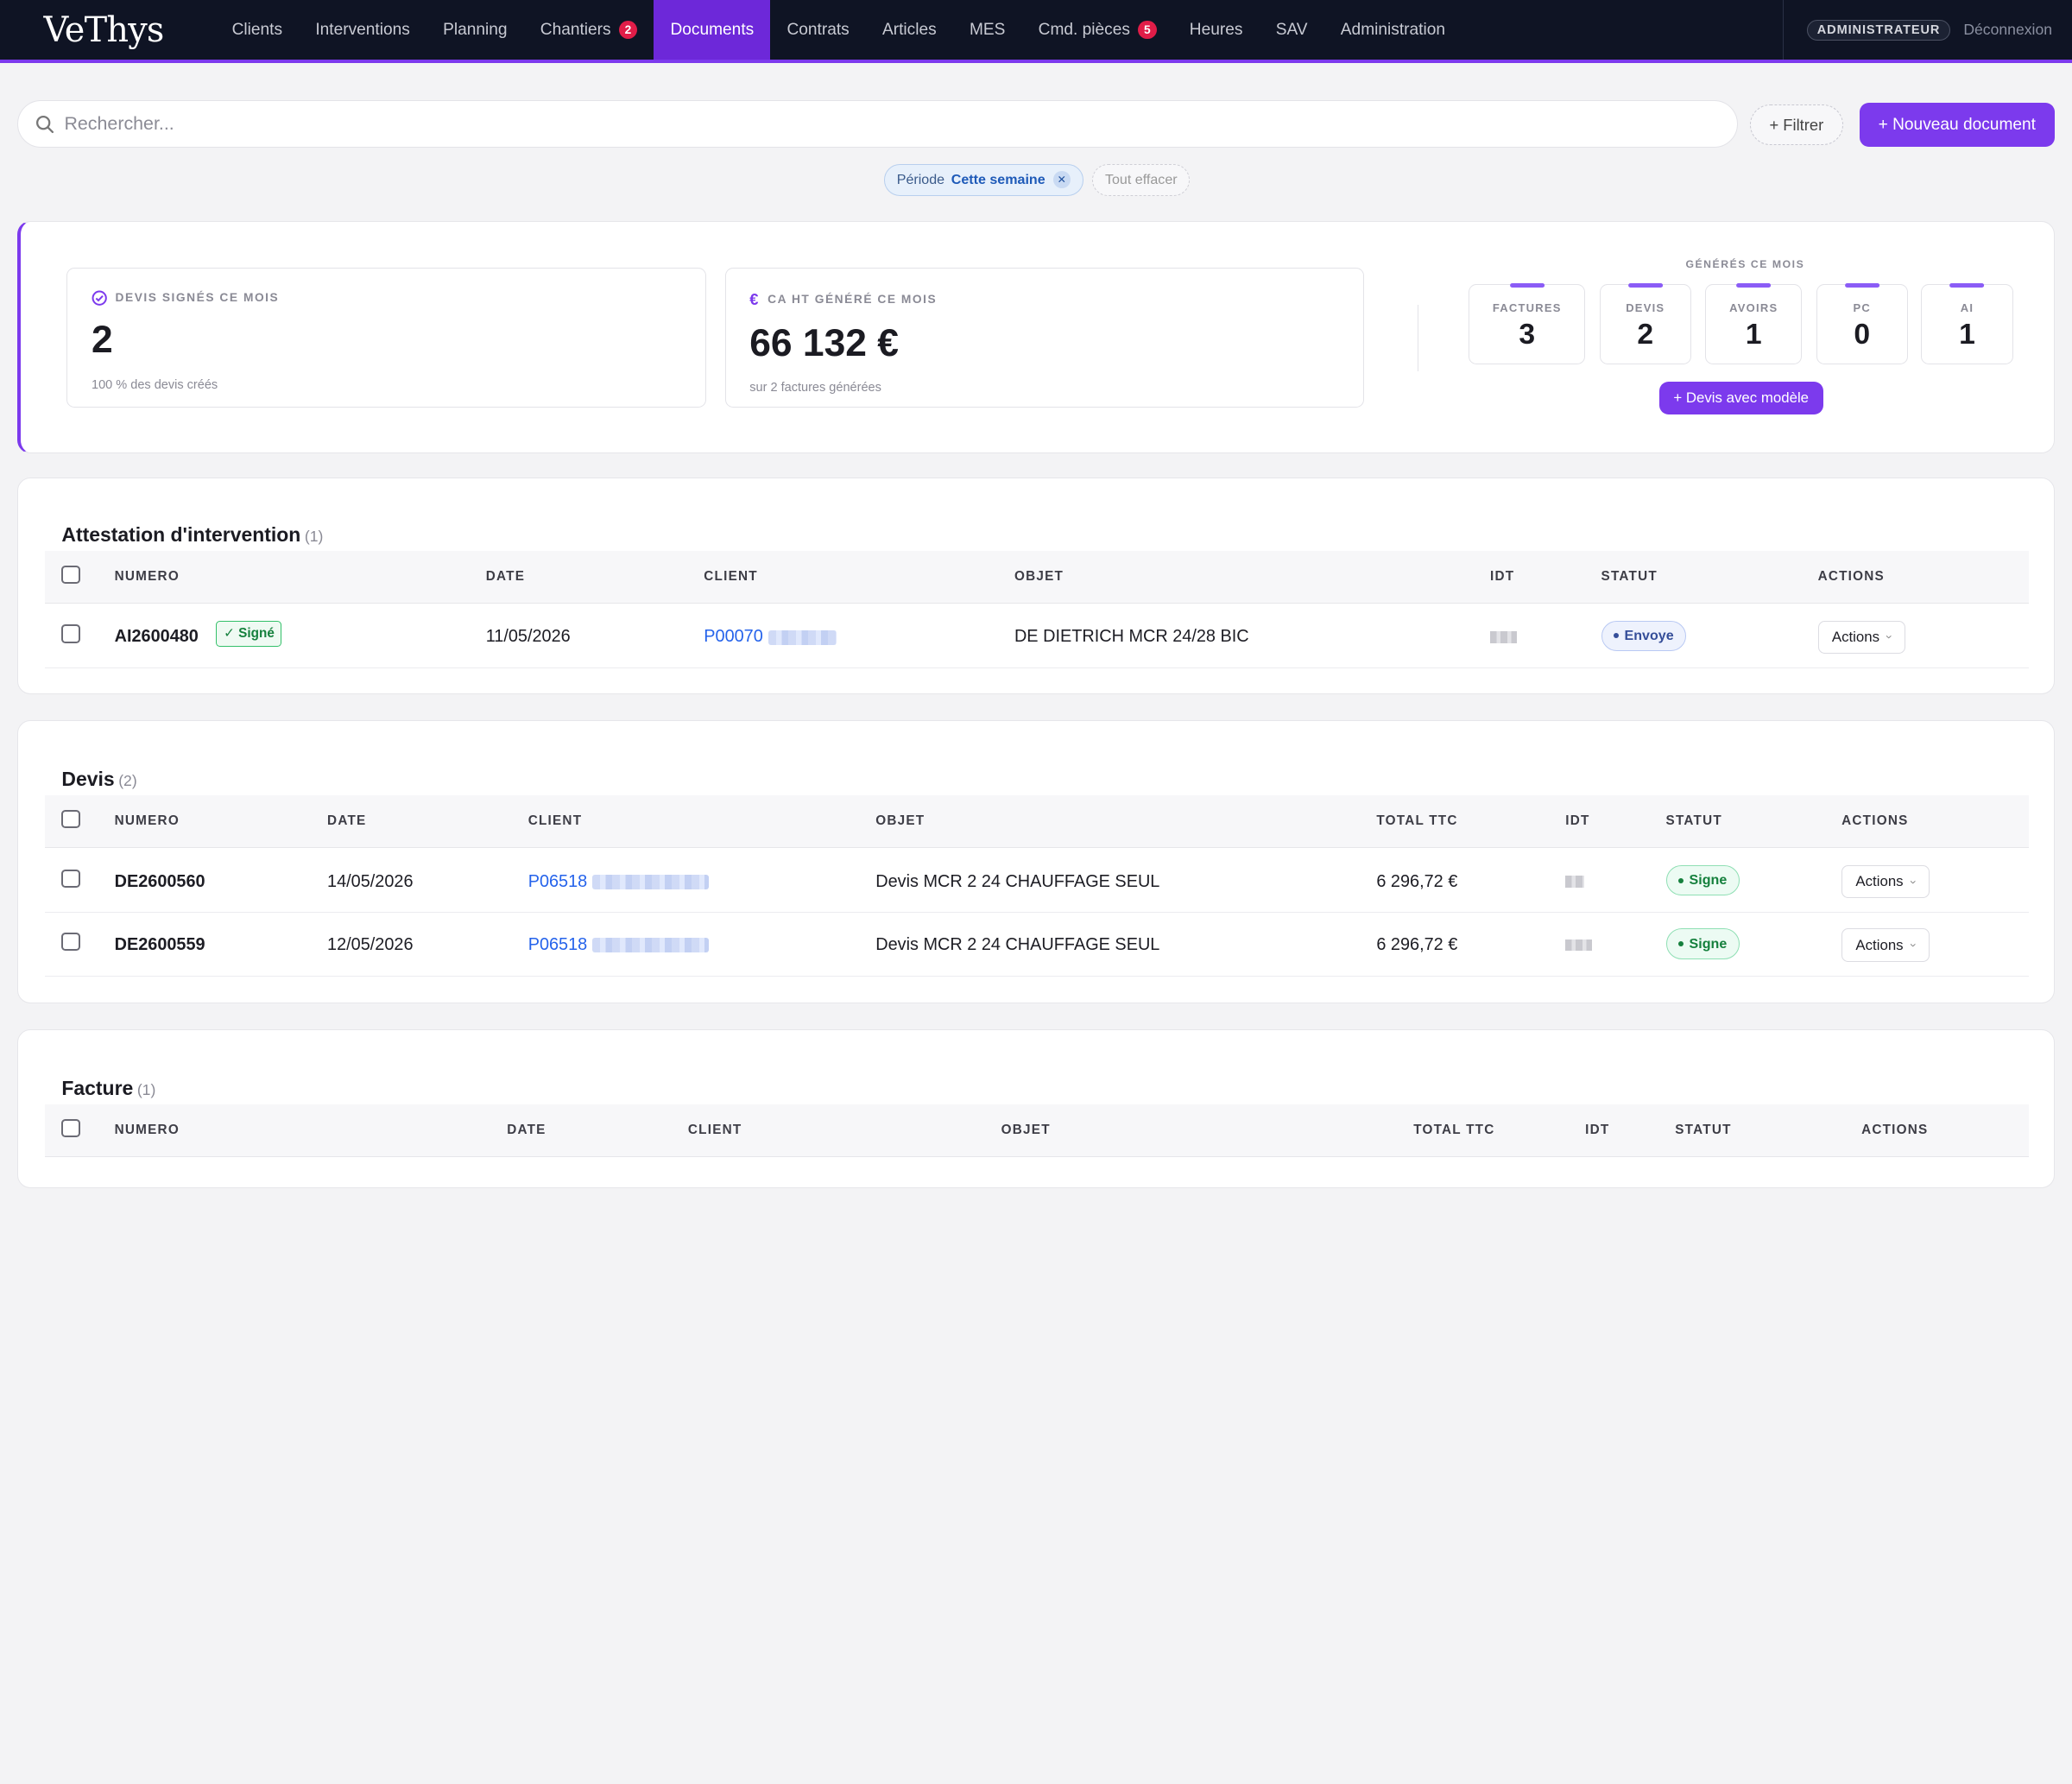  I want to click on check-circle-icon, so click(99, 298).